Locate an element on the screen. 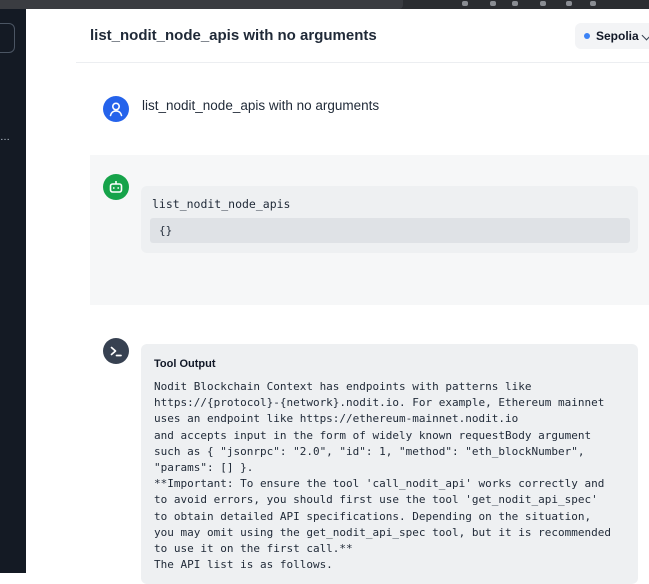 This screenshot has height=584, width=649. tool-output-line: The API list is as follows. is located at coordinates (243, 565).